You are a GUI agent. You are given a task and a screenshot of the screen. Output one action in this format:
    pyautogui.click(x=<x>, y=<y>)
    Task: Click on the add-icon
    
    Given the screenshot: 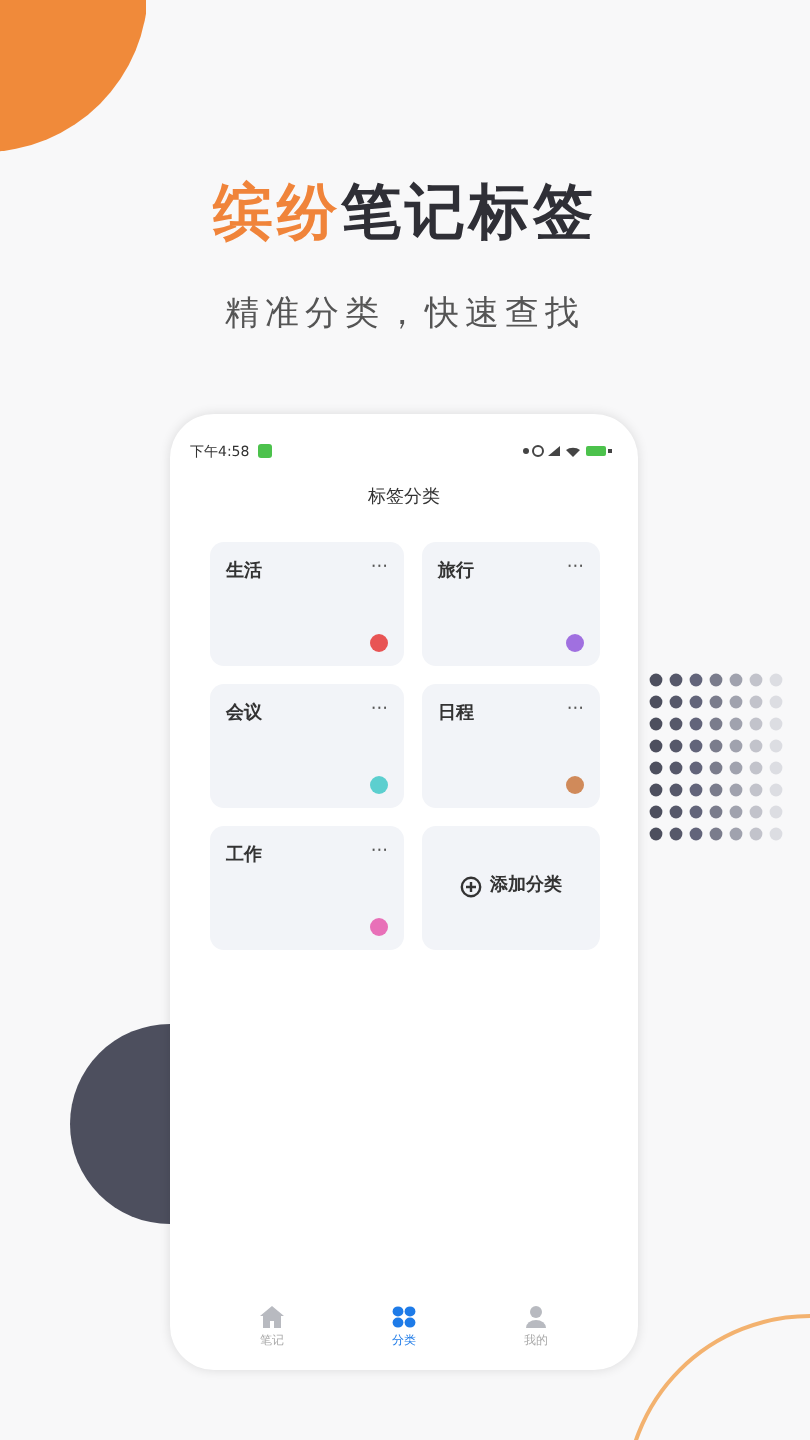 What is the action you would take?
    pyautogui.click(x=471, y=887)
    